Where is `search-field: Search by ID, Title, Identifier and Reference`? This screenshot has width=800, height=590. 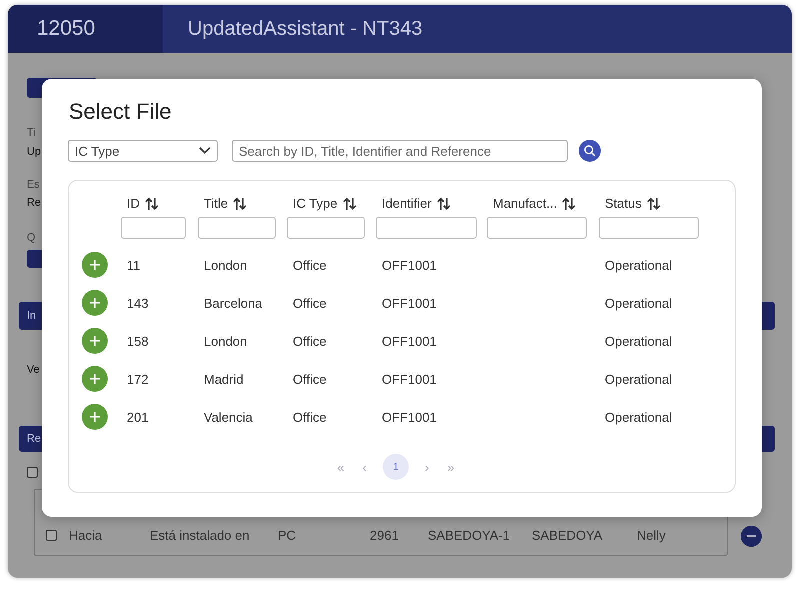
search-field: Search by ID, Title, Identifier and Reference is located at coordinates (400, 151).